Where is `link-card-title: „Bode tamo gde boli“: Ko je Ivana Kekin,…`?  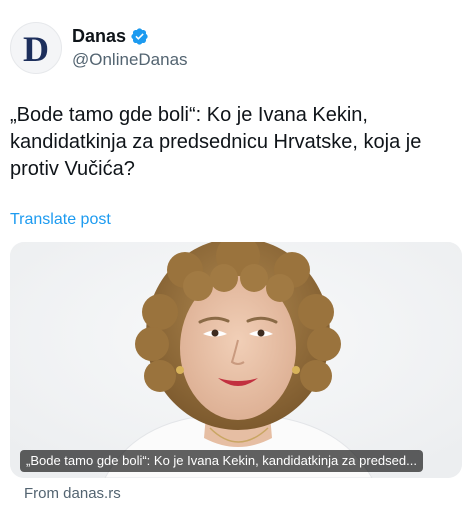 link-card-title: „Bode tamo gde boli“: Ko je Ivana Kekin,… is located at coordinates (221, 461).